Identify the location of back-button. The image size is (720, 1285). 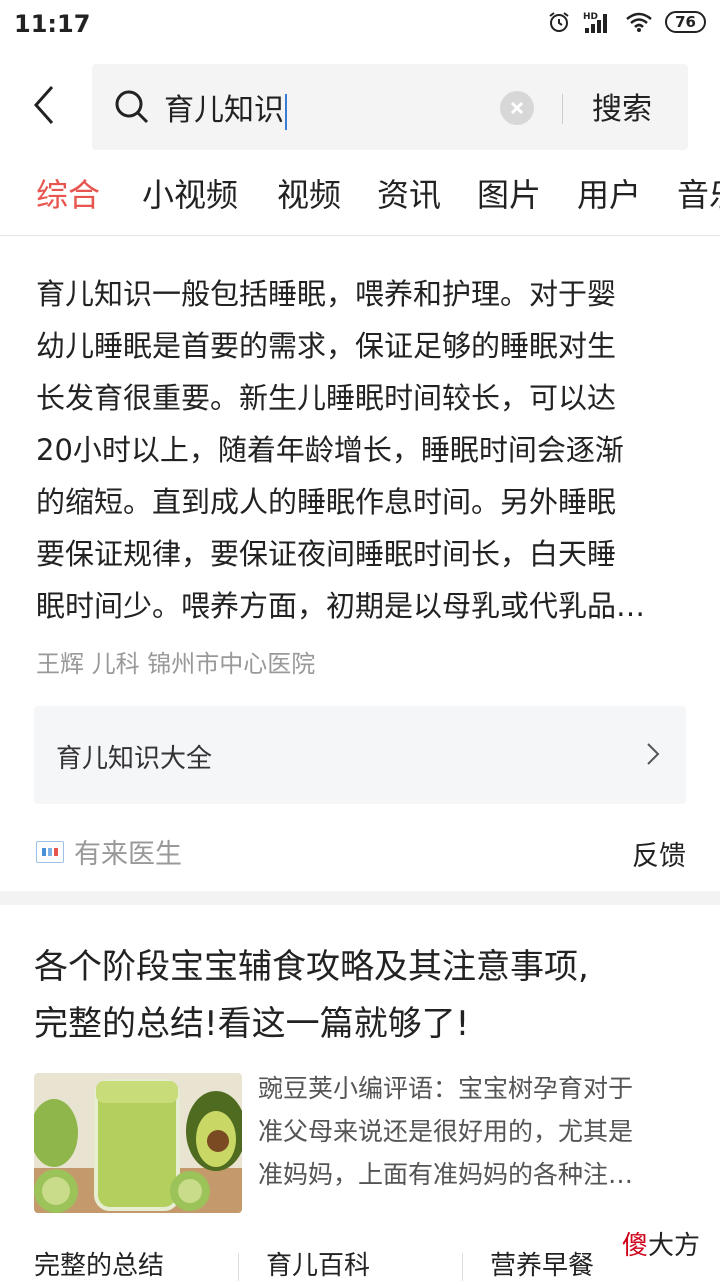
(44, 105).